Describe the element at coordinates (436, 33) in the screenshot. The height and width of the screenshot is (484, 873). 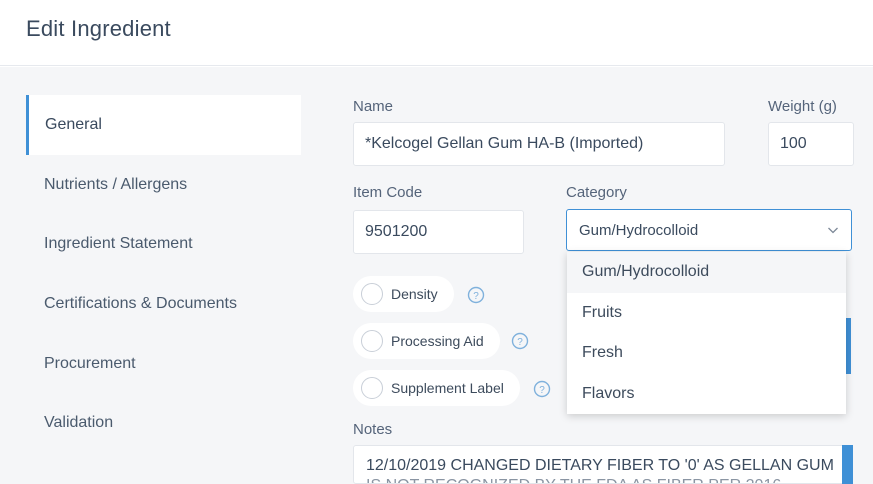
I see `page-header: Edit Ingredient` at that location.